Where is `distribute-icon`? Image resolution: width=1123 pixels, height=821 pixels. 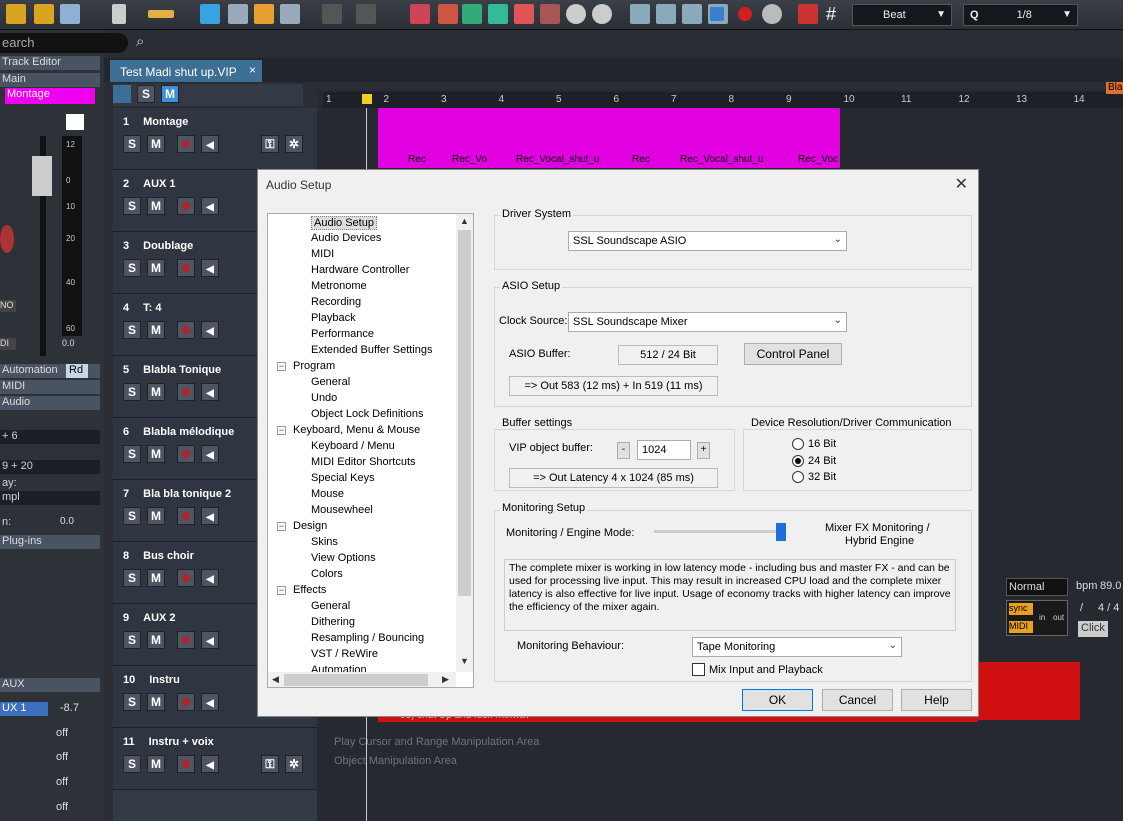 distribute-icon is located at coordinates (290, 14).